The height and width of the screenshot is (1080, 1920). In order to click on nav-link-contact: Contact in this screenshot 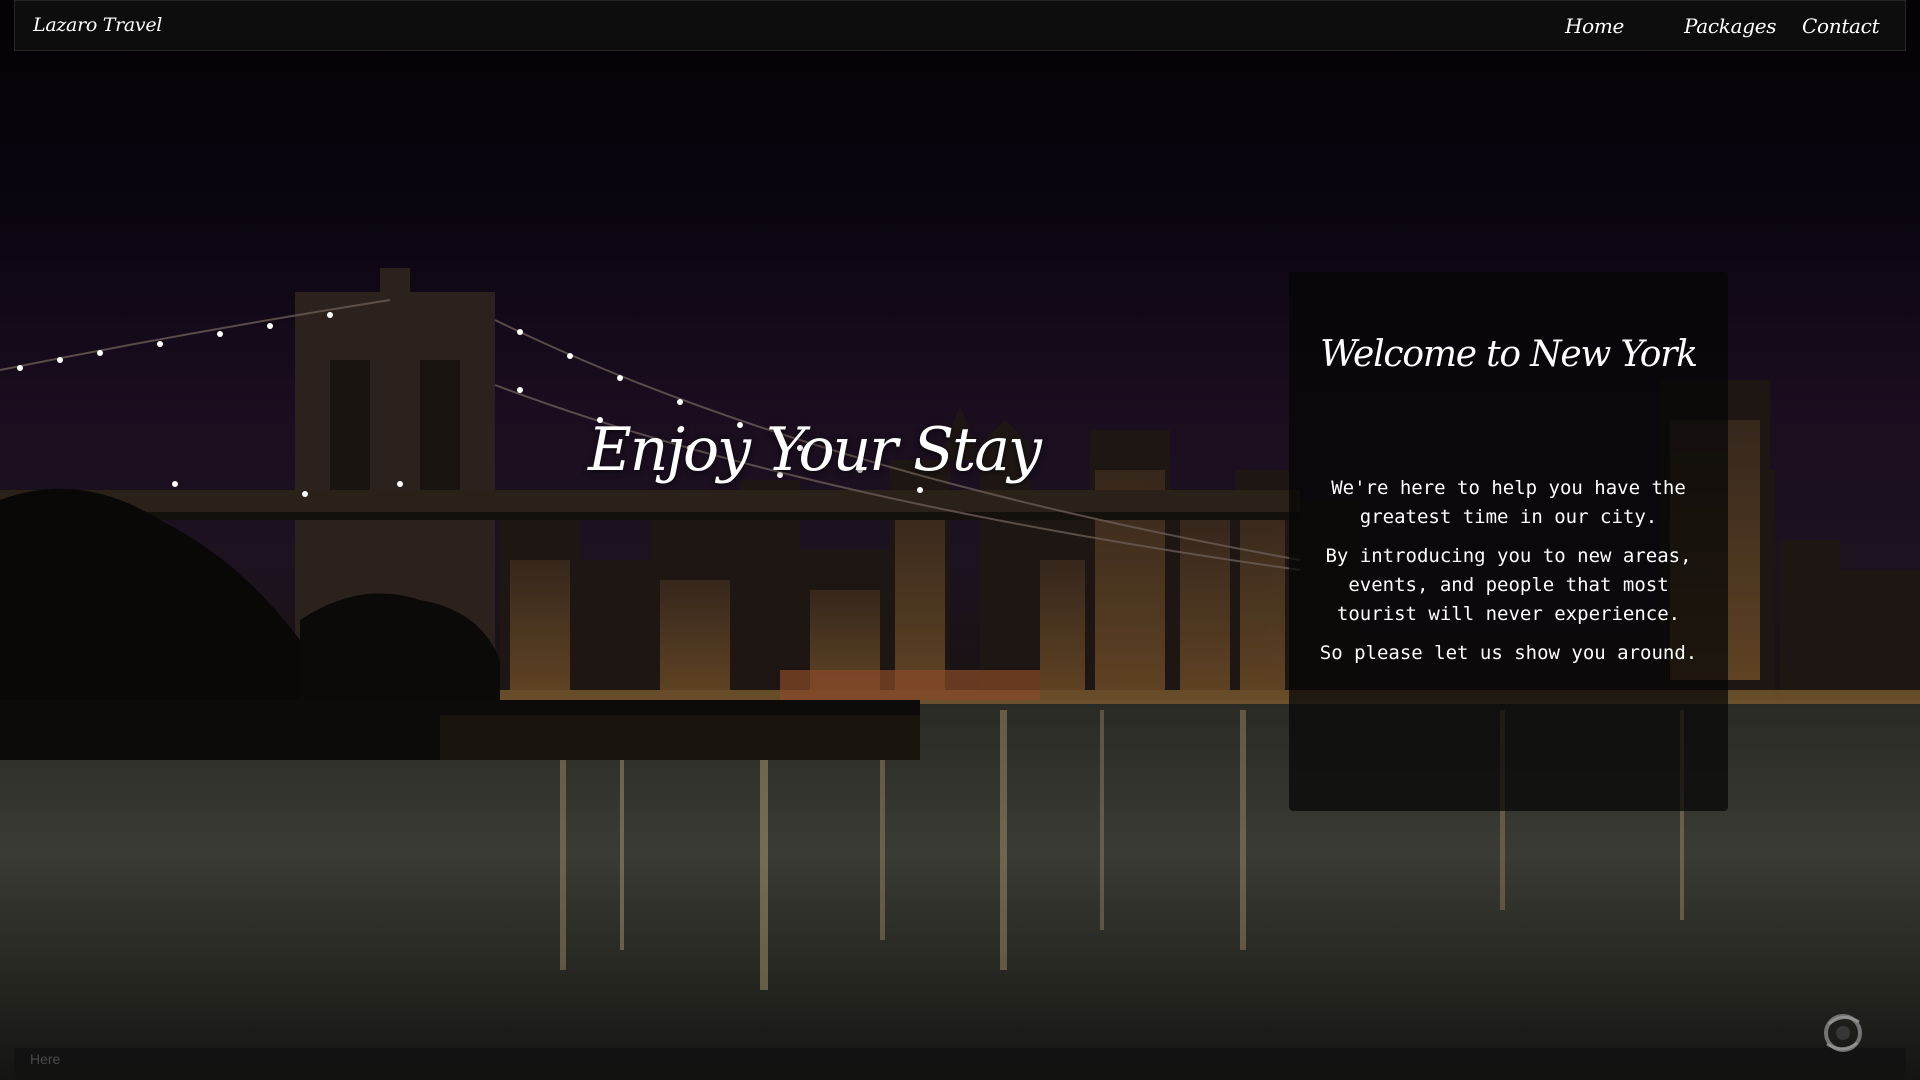, I will do `click(1841, 26)`.